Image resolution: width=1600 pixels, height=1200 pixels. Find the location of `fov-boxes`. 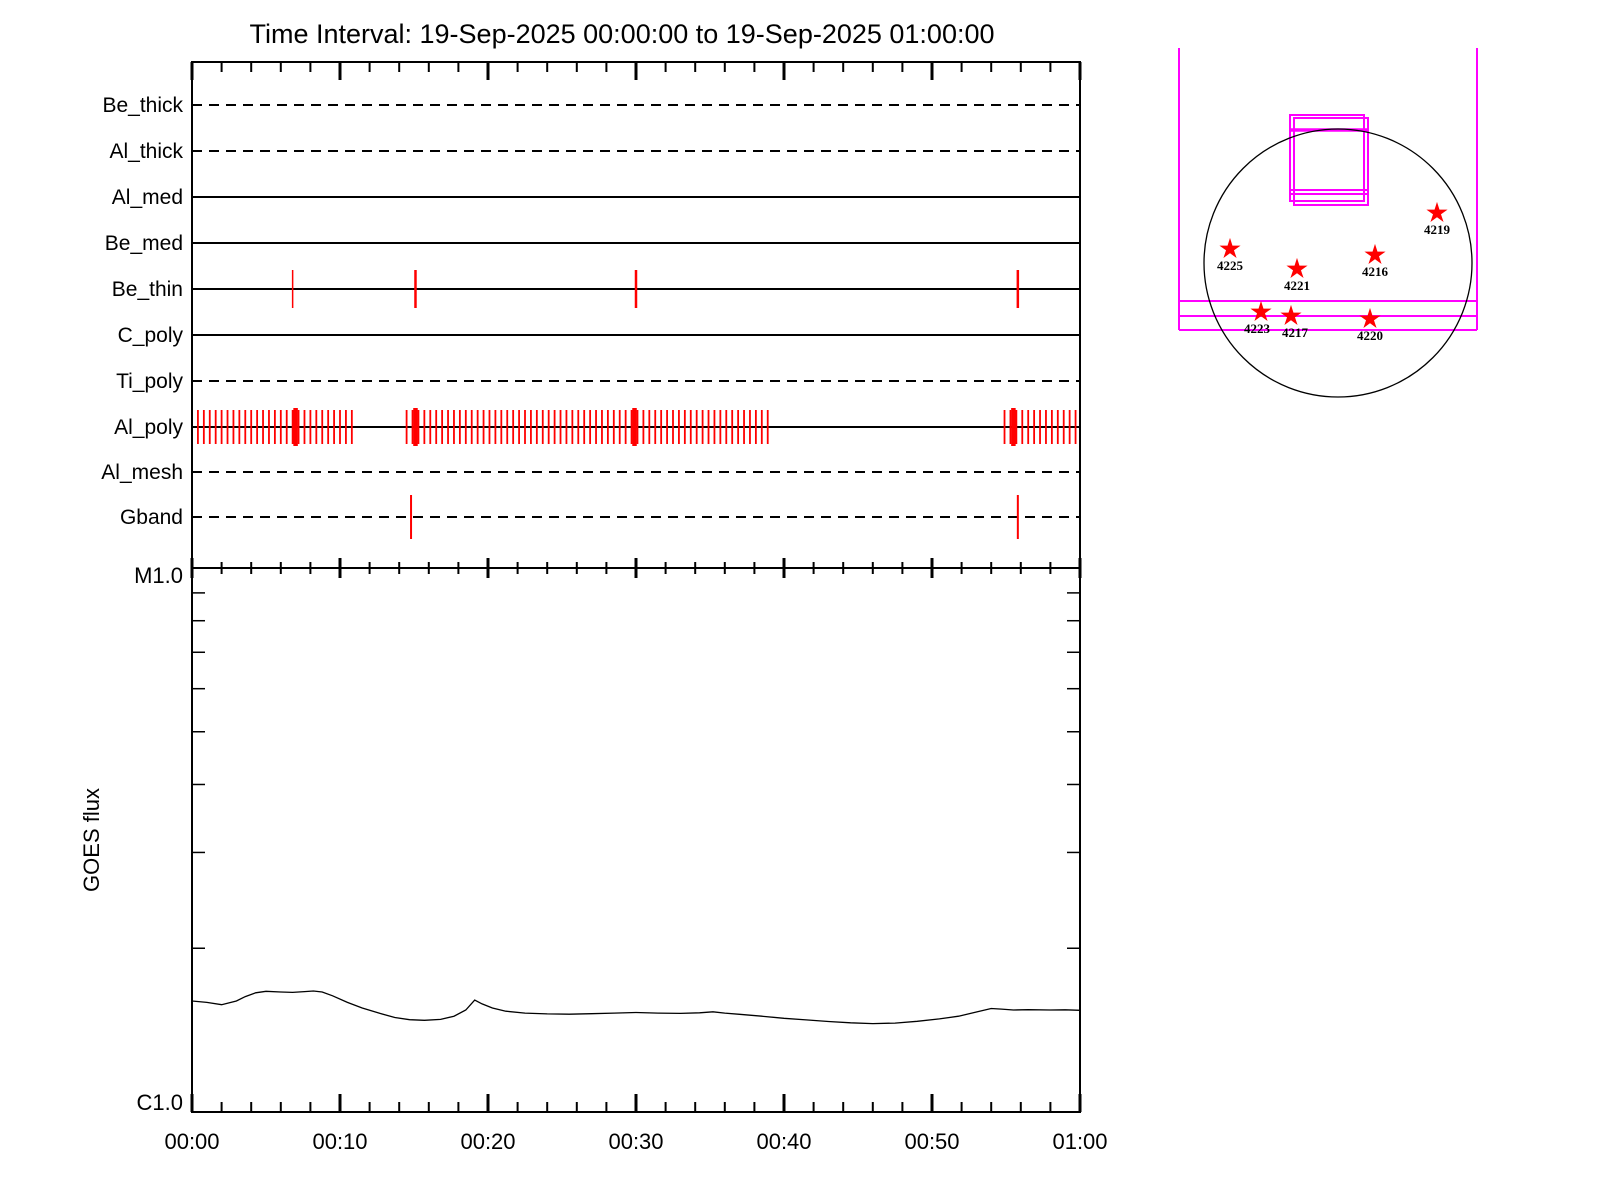

fov-boxes is located at coordinates (1328, 189).